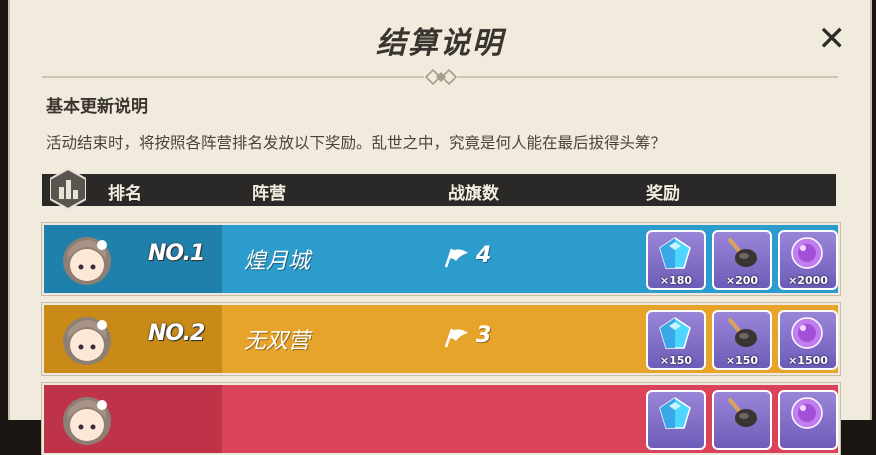 The height and width of the screenshot is (455, 876). What do you see at coordinates (125, 194) in the screenshot?
I see `header-rank: 排名` at bounding box center [125, 194].